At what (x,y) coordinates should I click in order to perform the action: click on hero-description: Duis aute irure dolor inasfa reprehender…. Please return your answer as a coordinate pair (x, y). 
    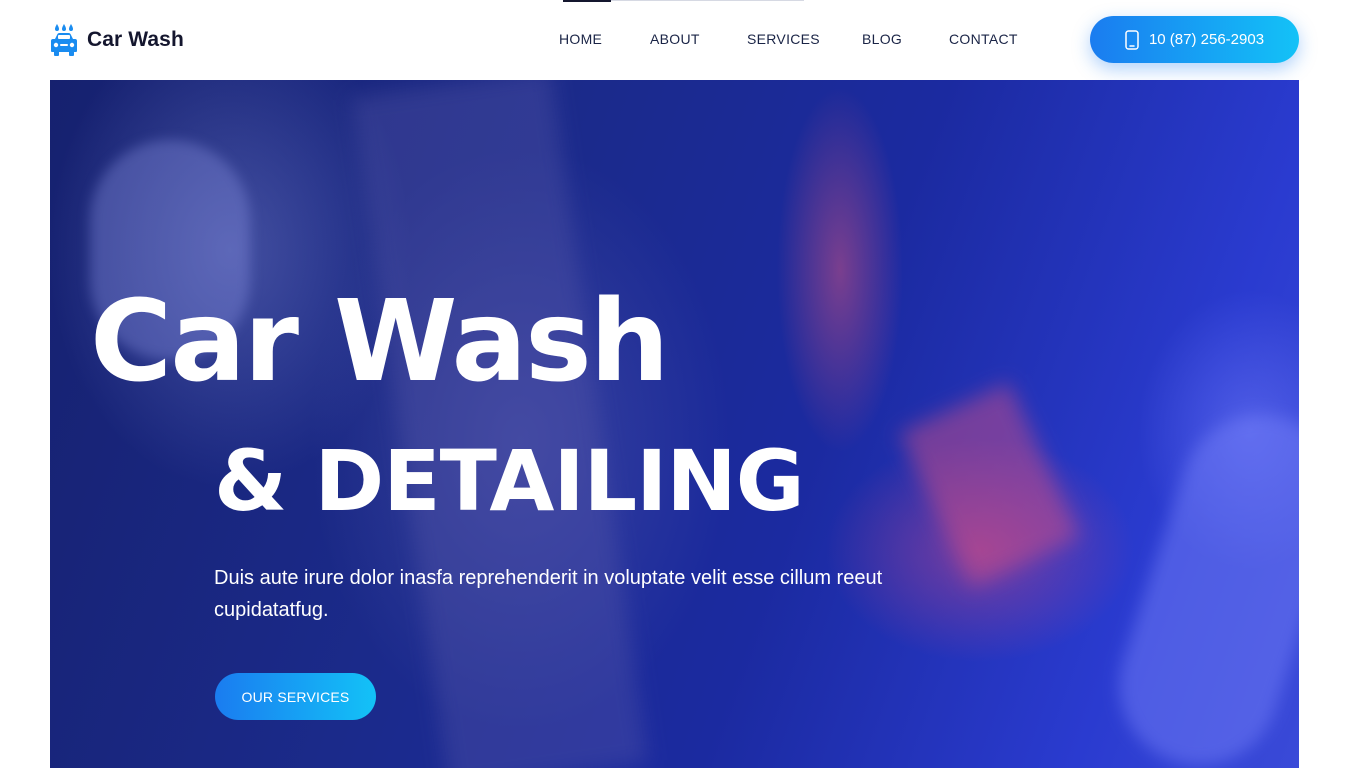
    Looking at the image, I should click on (548, 594).